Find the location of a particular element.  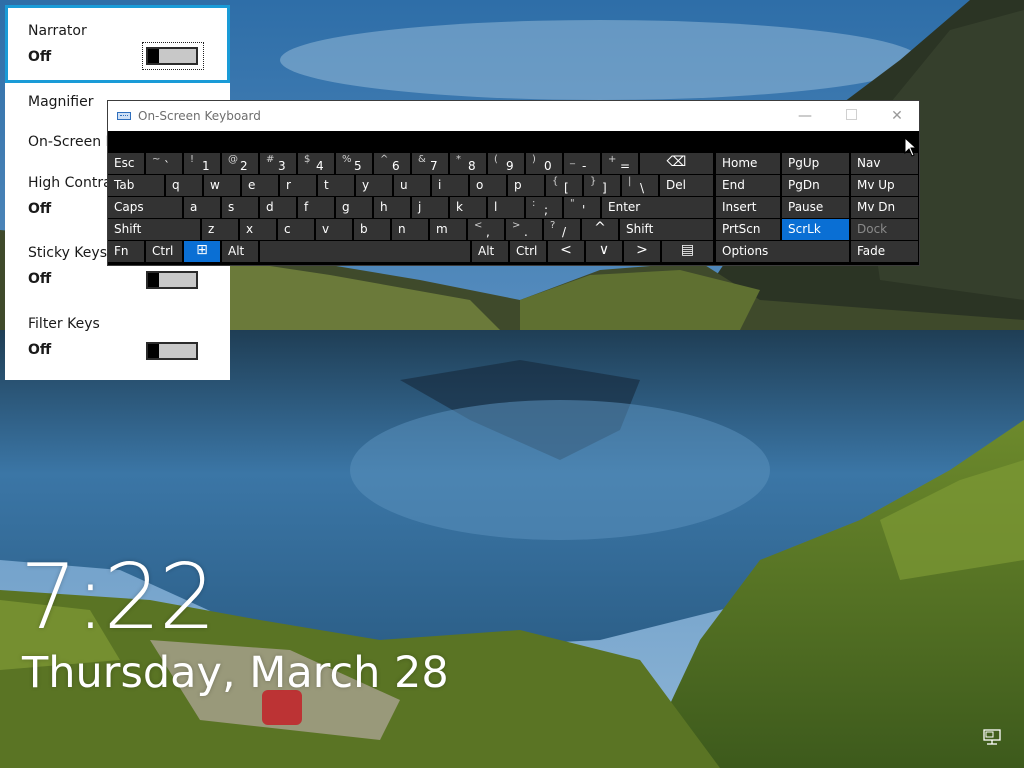

maximize-button is located at coordinates (851, 116).